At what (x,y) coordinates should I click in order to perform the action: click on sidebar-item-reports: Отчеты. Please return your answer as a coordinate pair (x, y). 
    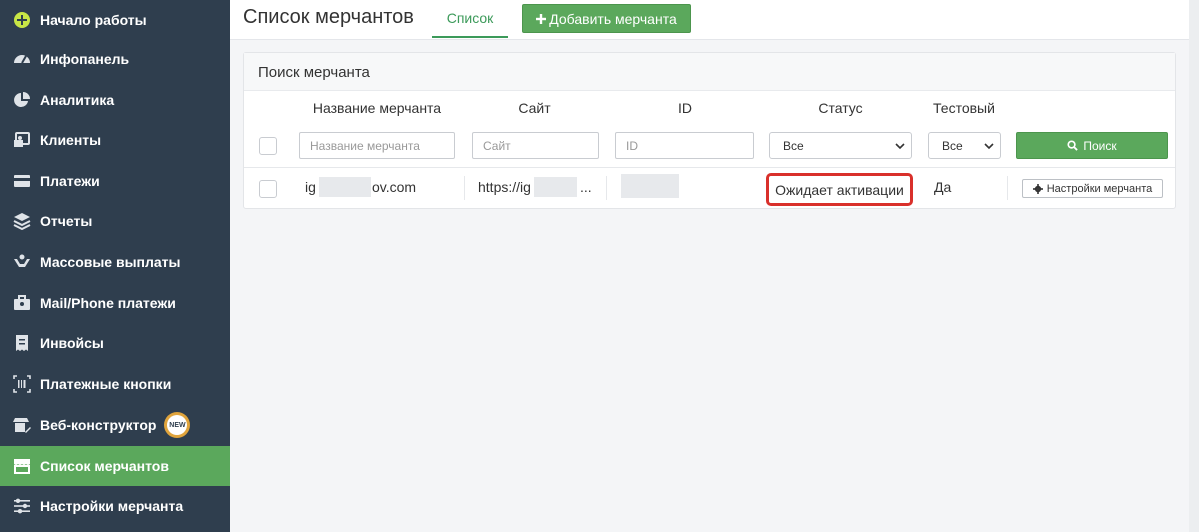
    Looking at the image, I should click on (115, 221).